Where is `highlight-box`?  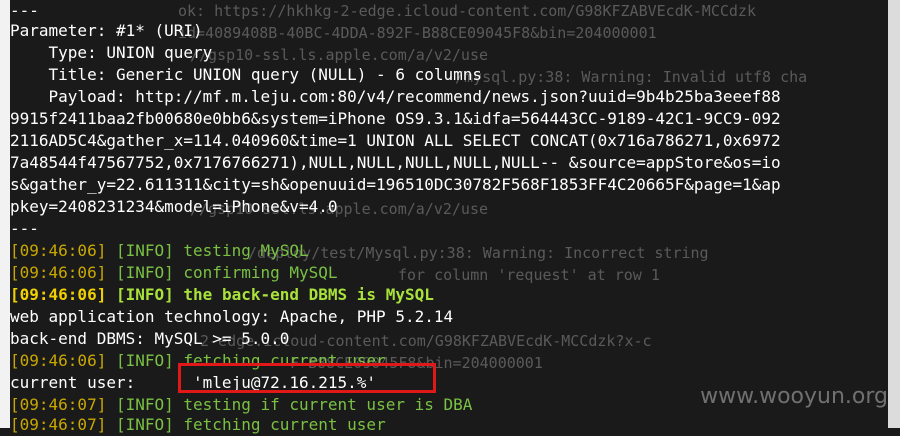
highlight-box is located at coordinates (307, 378).